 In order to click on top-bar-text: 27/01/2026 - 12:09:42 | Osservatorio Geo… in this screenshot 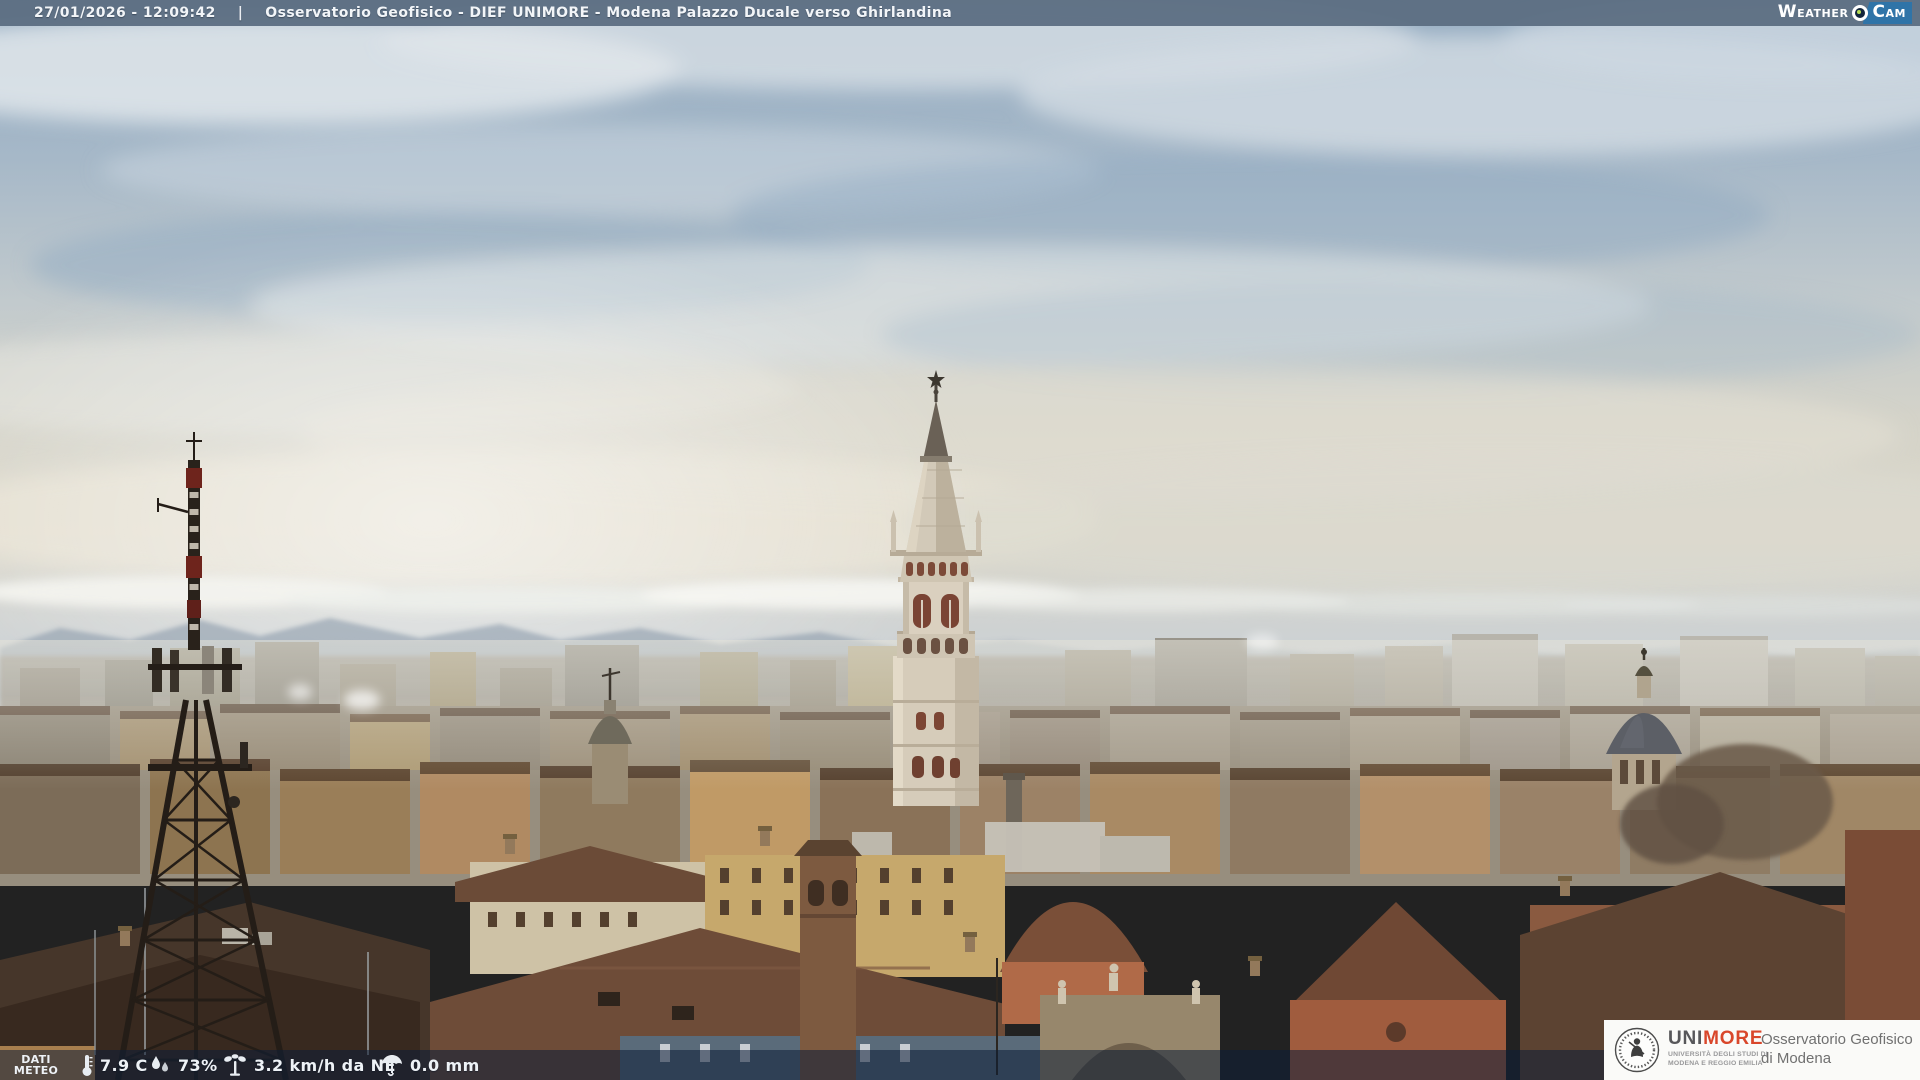, I will do `click(476, 13)`.